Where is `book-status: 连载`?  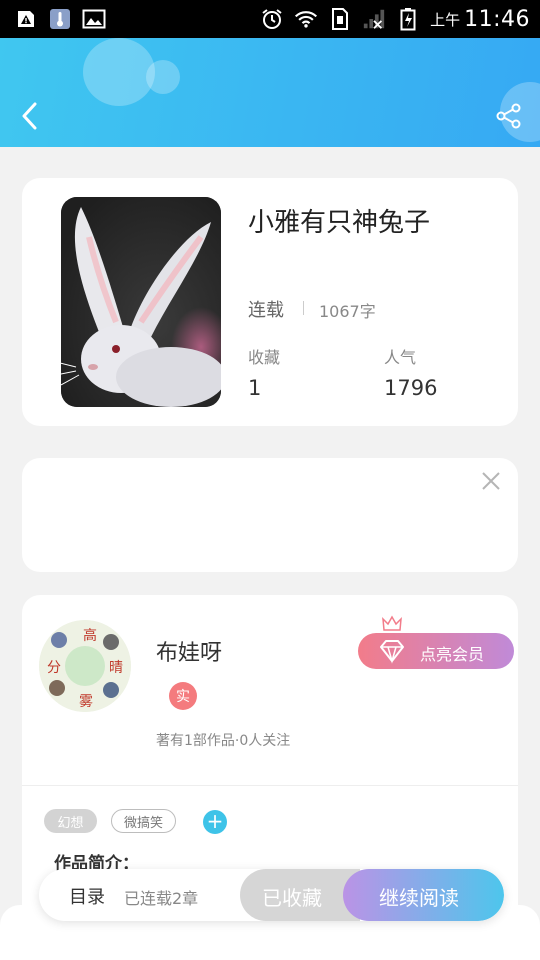
book-status: 连载 is located at coordinates (266, 310).